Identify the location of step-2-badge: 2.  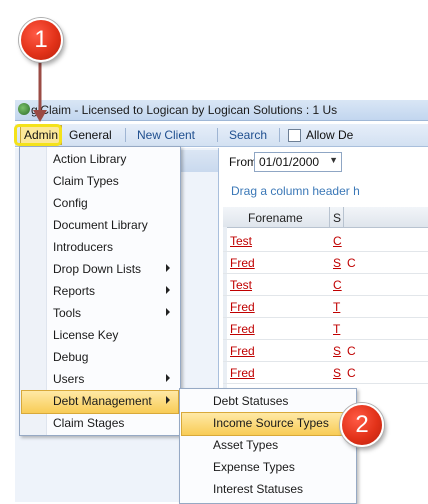
(362, 425).